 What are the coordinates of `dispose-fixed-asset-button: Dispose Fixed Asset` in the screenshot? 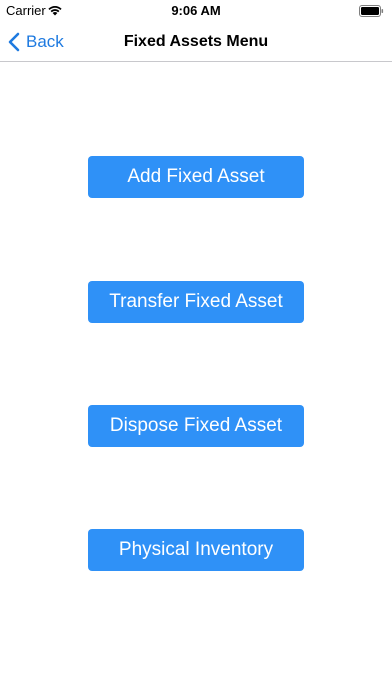 It's located at (196, 426).